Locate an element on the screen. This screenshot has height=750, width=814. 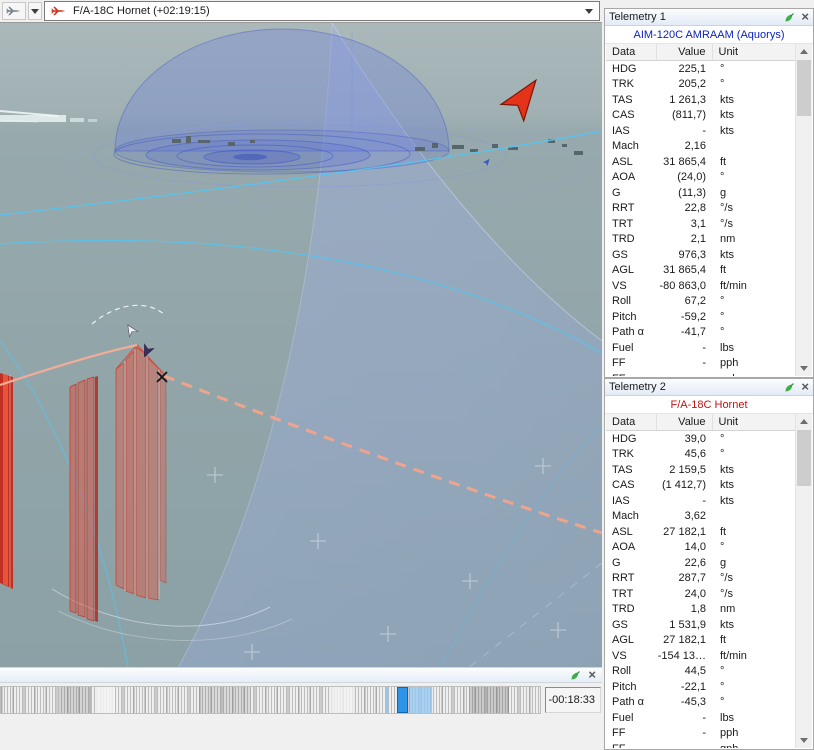
cell: 3,1 is located at coordinates (698, 223).